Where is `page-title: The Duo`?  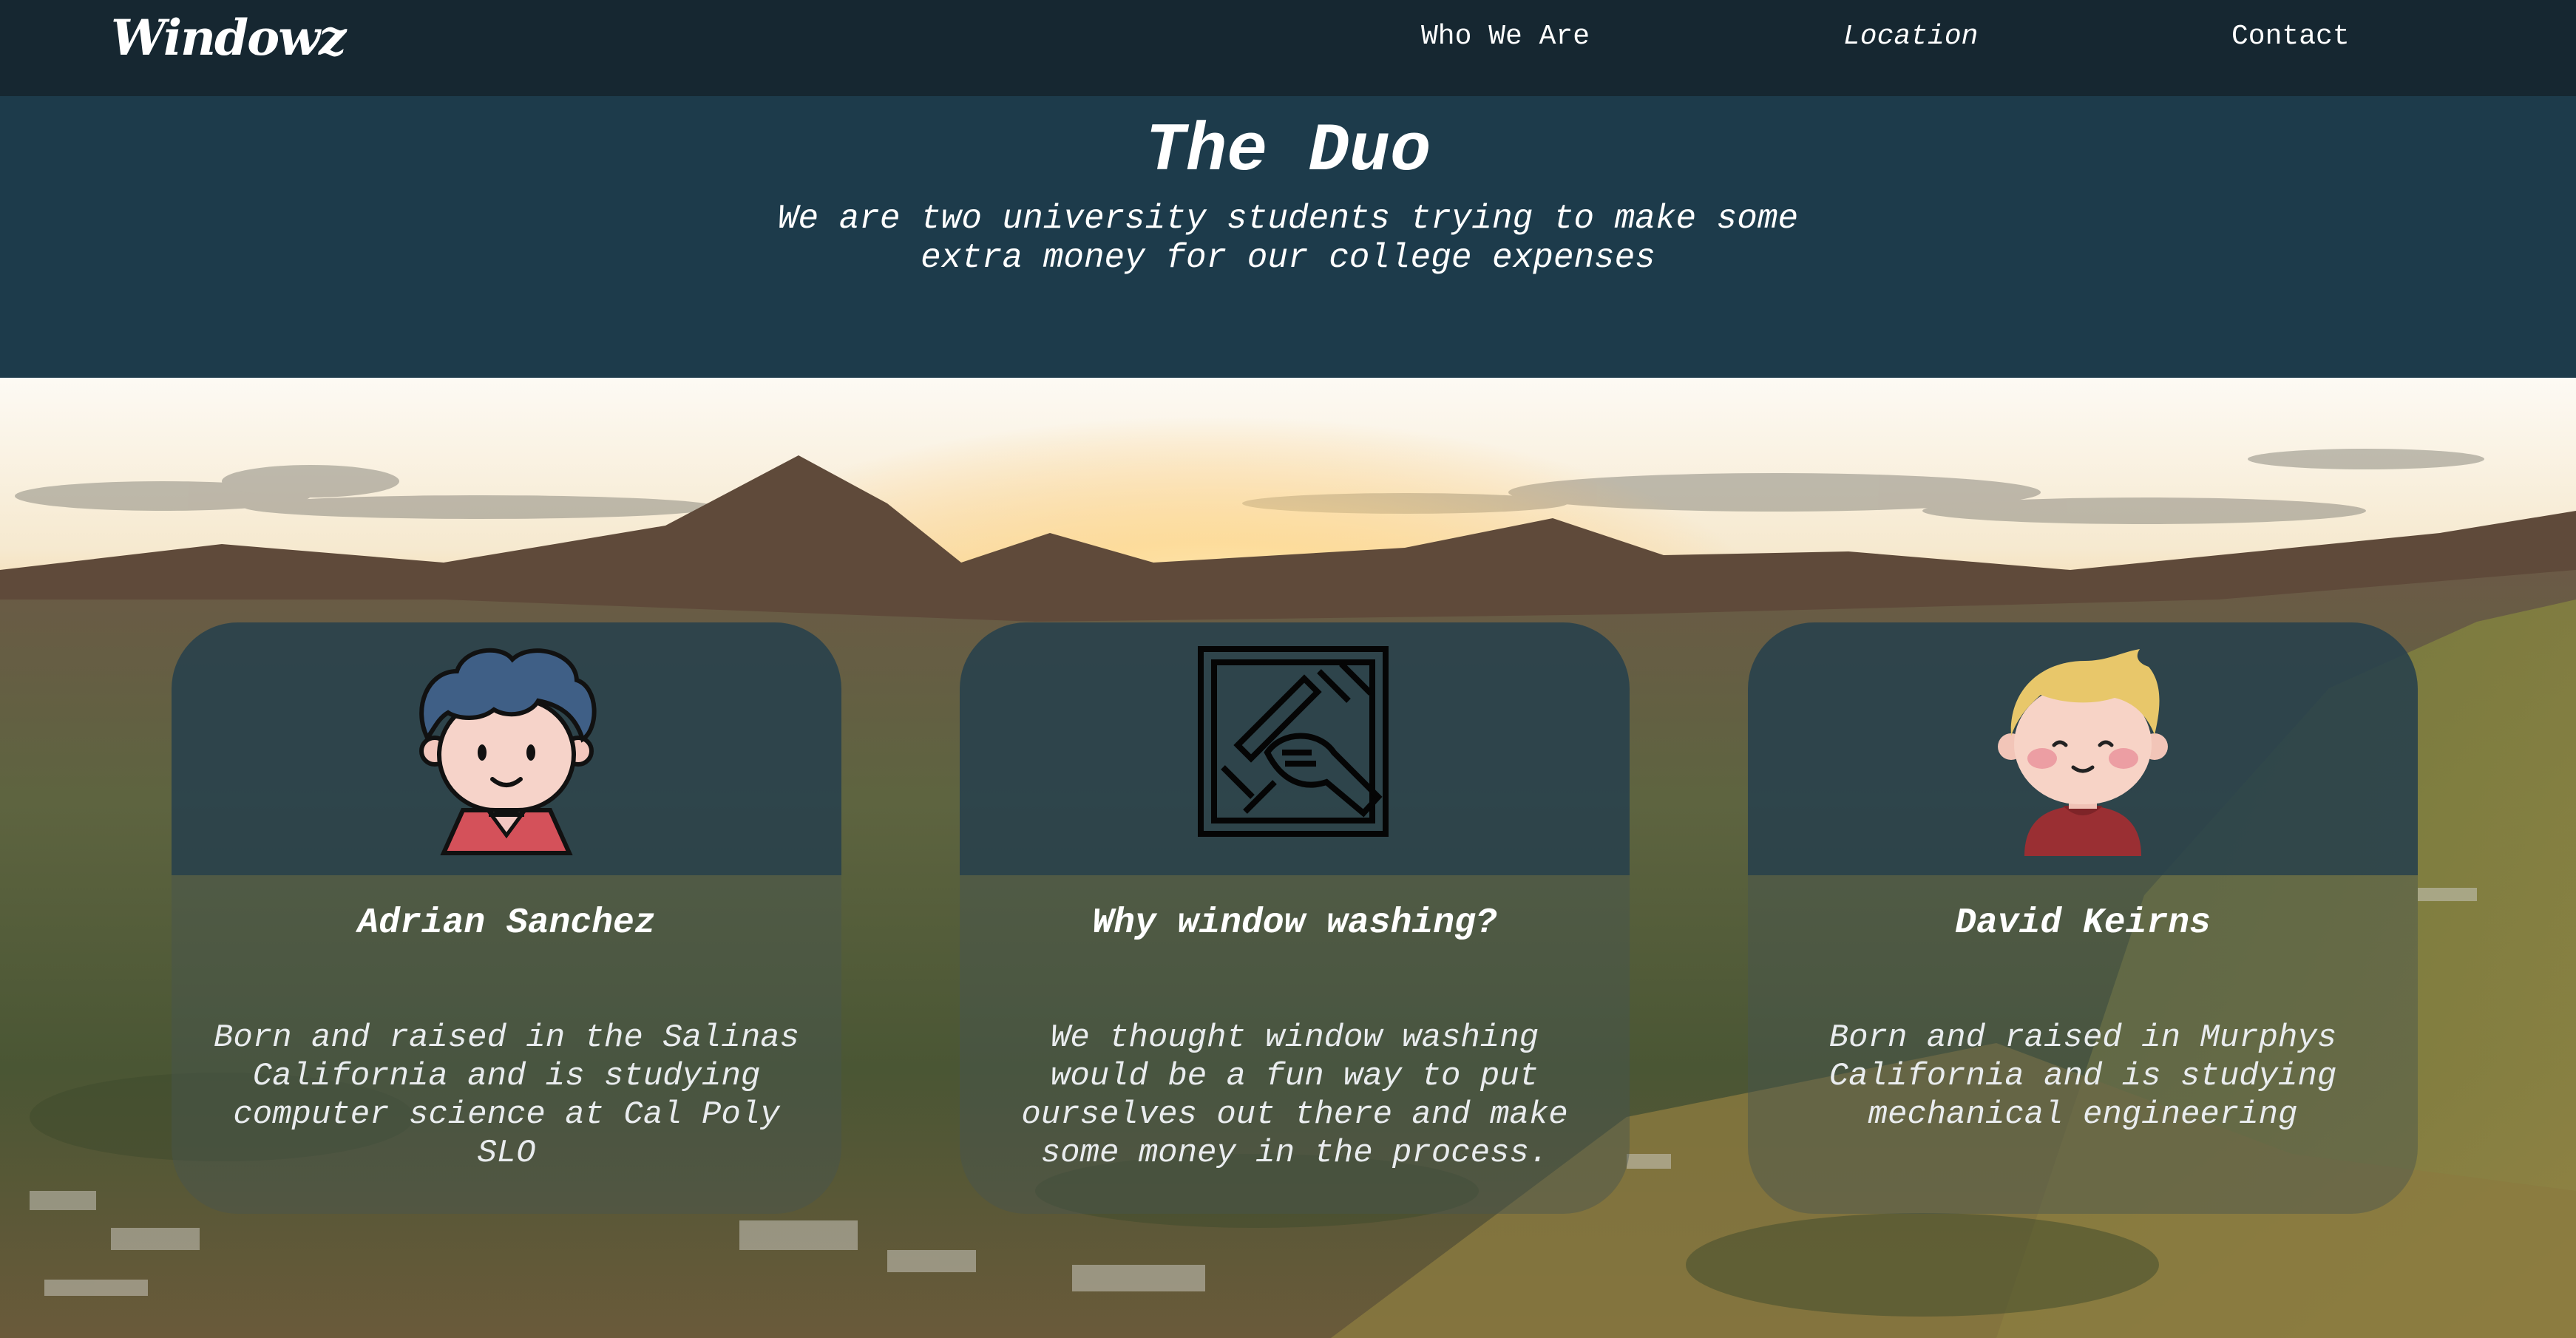 page-title: The Duo is located at coordinates (1288, 151).